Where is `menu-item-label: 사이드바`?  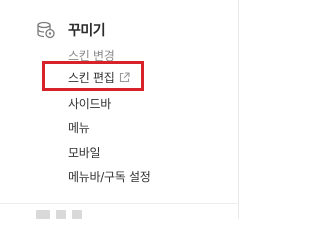
menu-item-label: 사이드바 is located at coordinates (89, 103).